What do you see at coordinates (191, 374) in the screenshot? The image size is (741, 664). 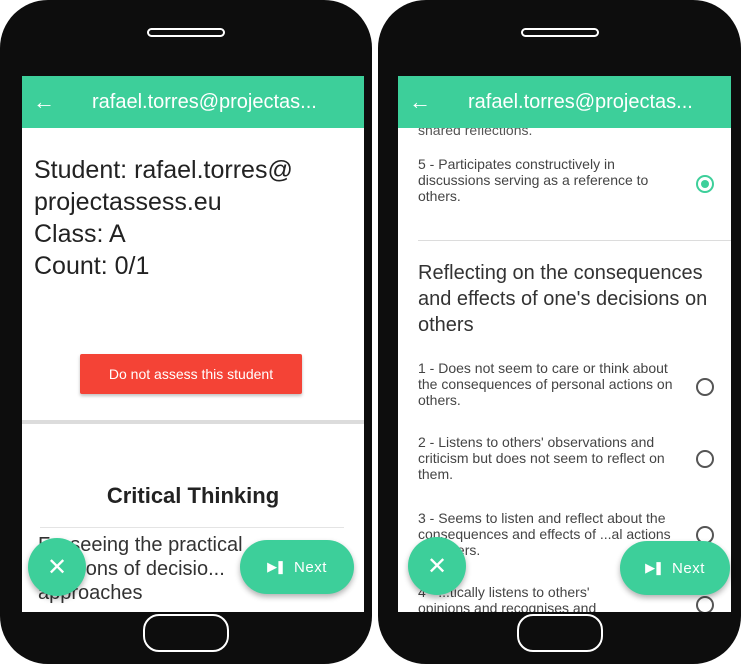 I see `do-not-assess-button: Do not assess this student` at bounding box center [191, 374].